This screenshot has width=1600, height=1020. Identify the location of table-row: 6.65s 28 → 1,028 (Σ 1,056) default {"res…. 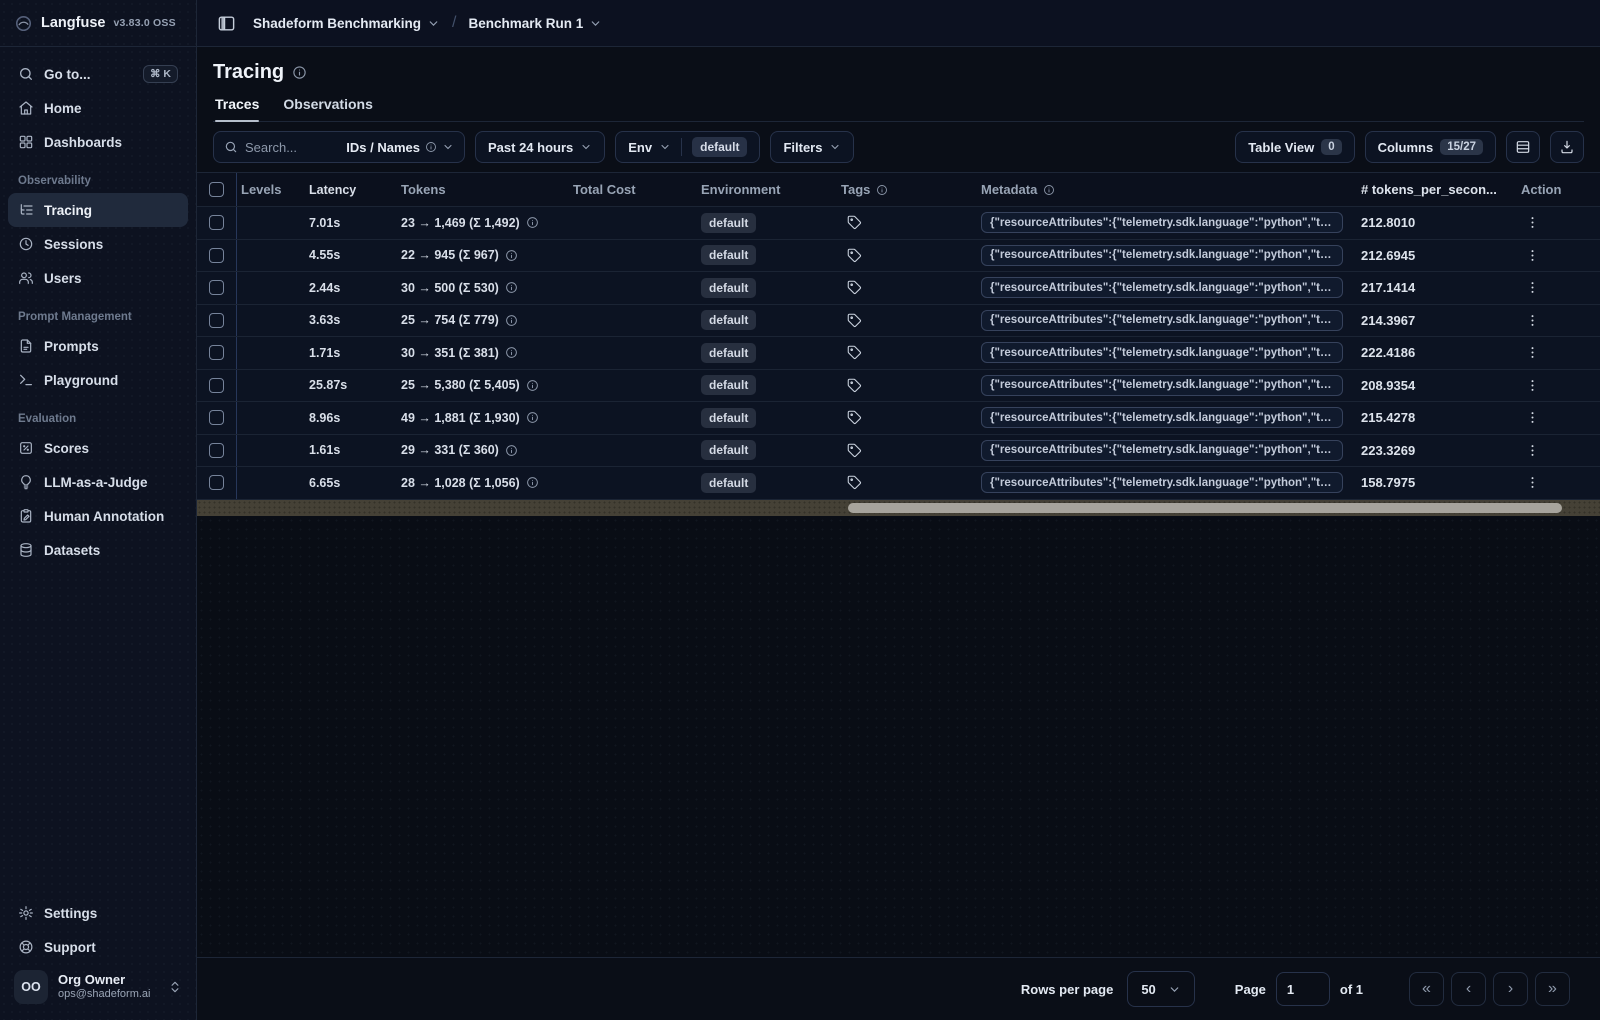
(898, 483).